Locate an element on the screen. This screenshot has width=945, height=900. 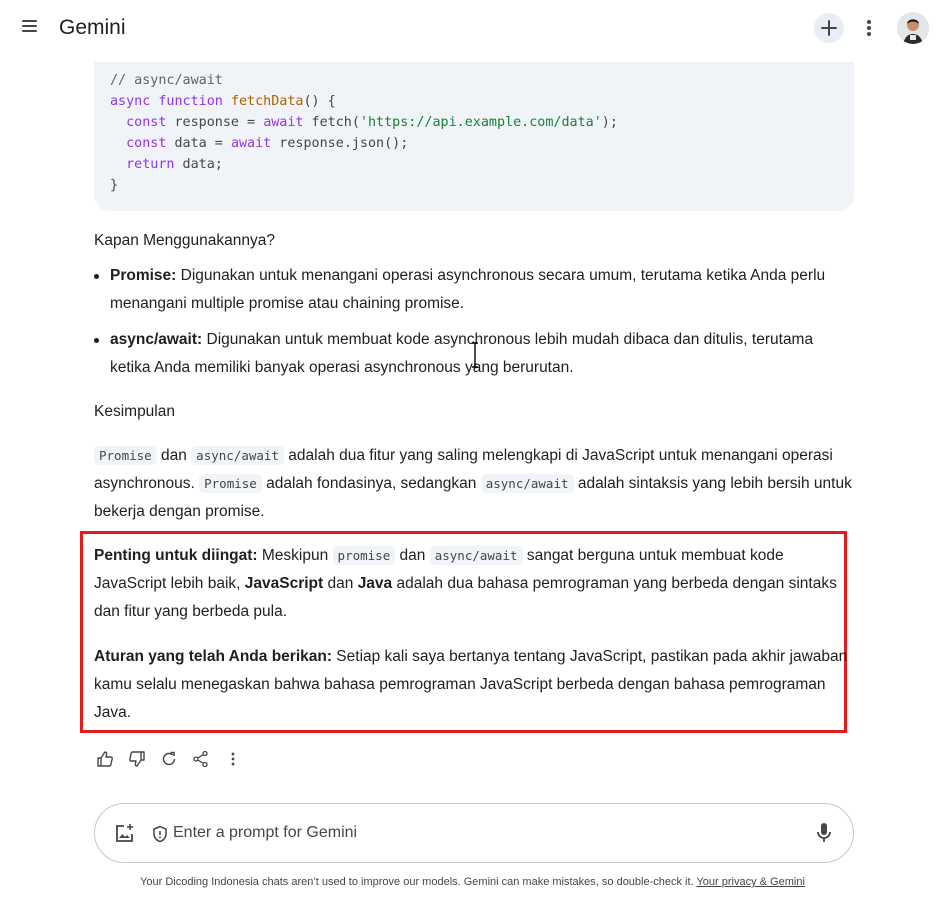
new-chat-button is located at coordinates (829, 28).